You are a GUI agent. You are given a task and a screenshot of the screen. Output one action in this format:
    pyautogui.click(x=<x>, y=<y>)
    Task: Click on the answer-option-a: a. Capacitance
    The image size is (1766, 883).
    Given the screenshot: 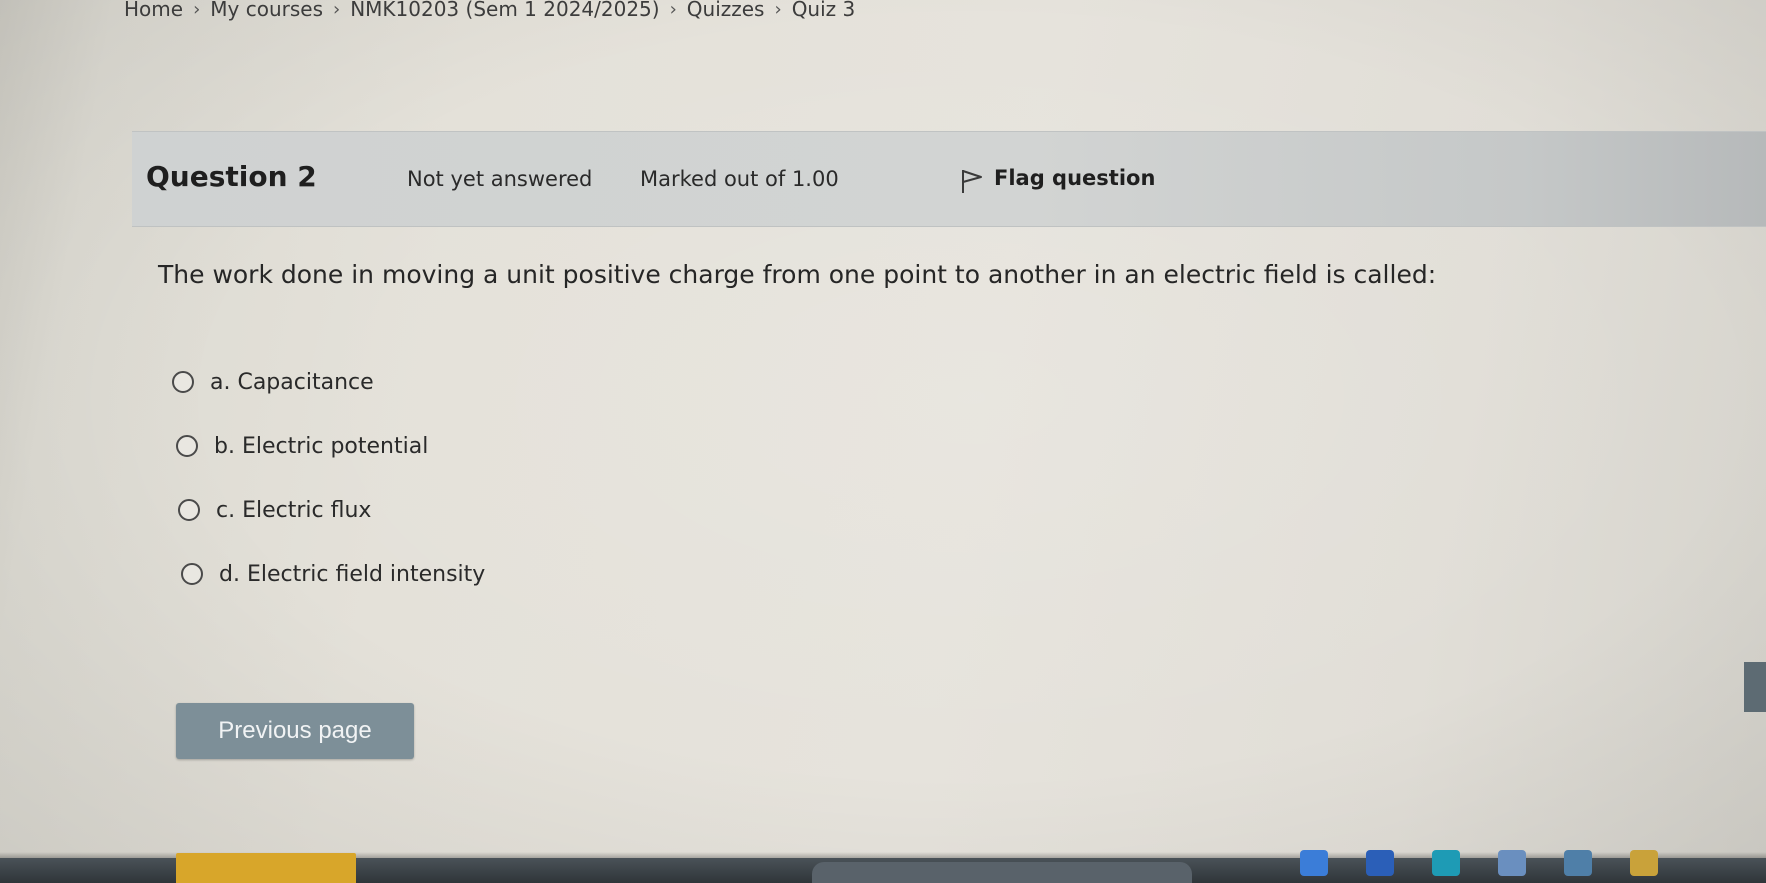 What is the action you would take?
    pyautogui.click(x=328, y=382)
    